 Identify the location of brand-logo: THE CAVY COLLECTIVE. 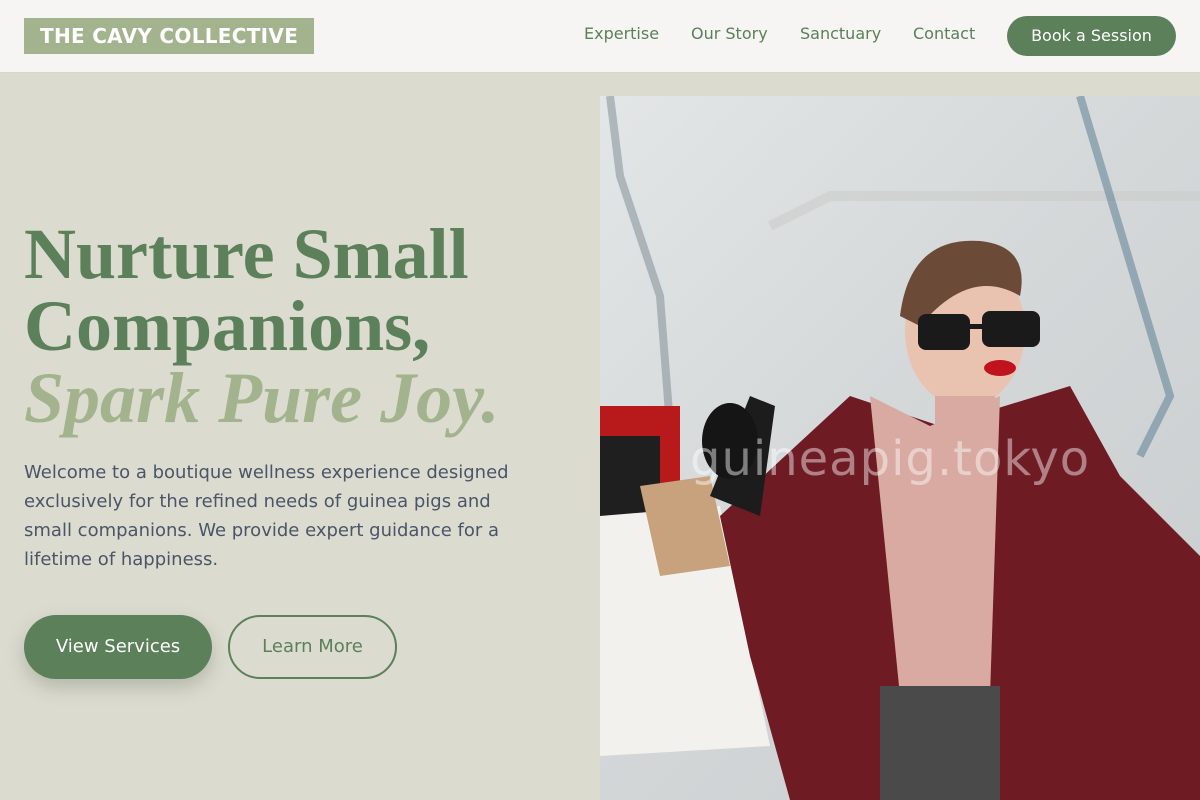
(169, 36).